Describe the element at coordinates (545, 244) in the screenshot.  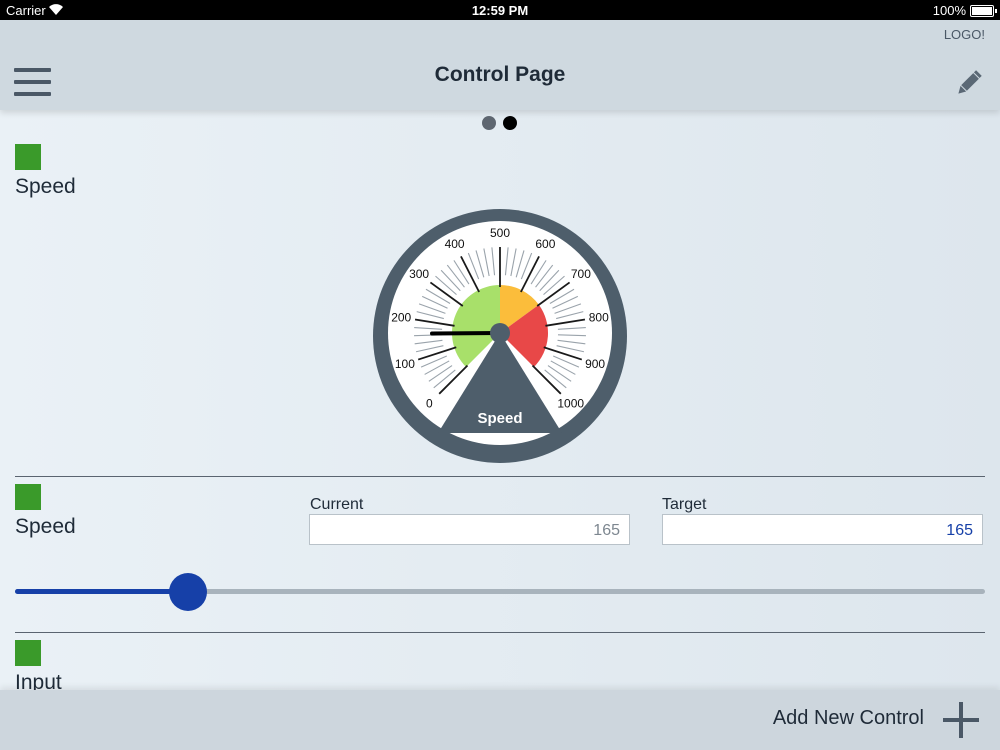
I see `gauge-tick-label: 600` at that location.